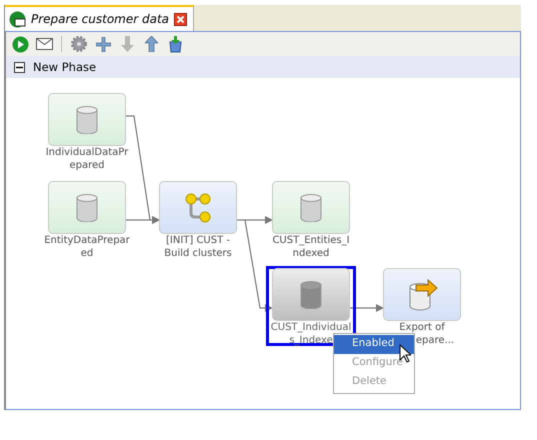  I want to click on envelope-icon, so click(44, 44).